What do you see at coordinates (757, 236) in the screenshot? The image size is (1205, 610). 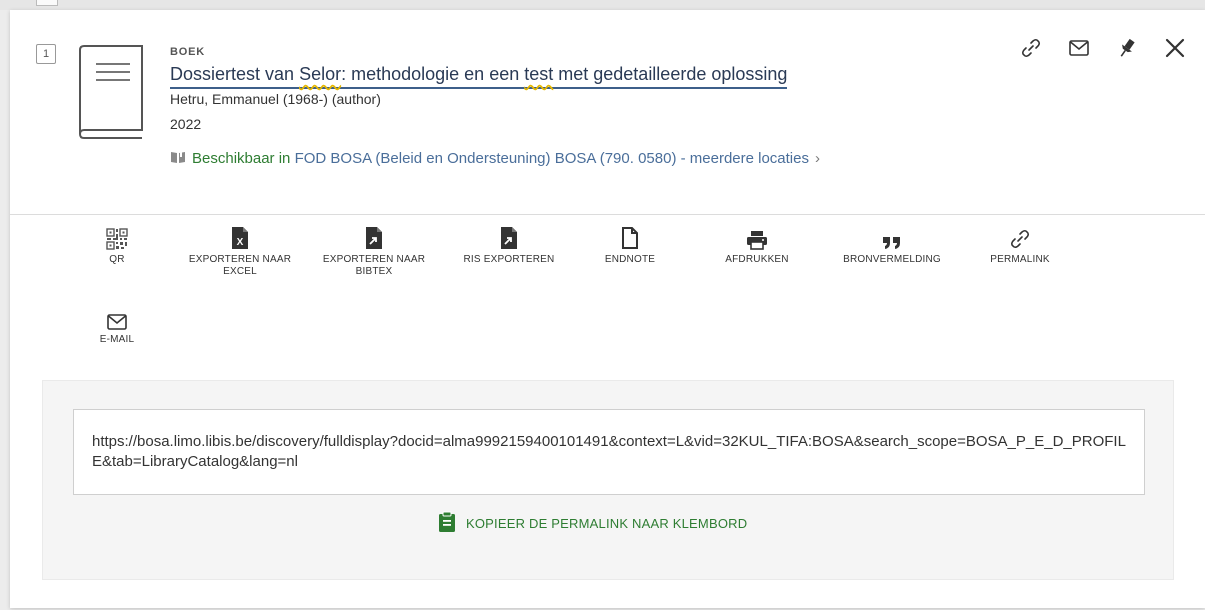 I see `printer-icon` at bounding box center [757, 236].